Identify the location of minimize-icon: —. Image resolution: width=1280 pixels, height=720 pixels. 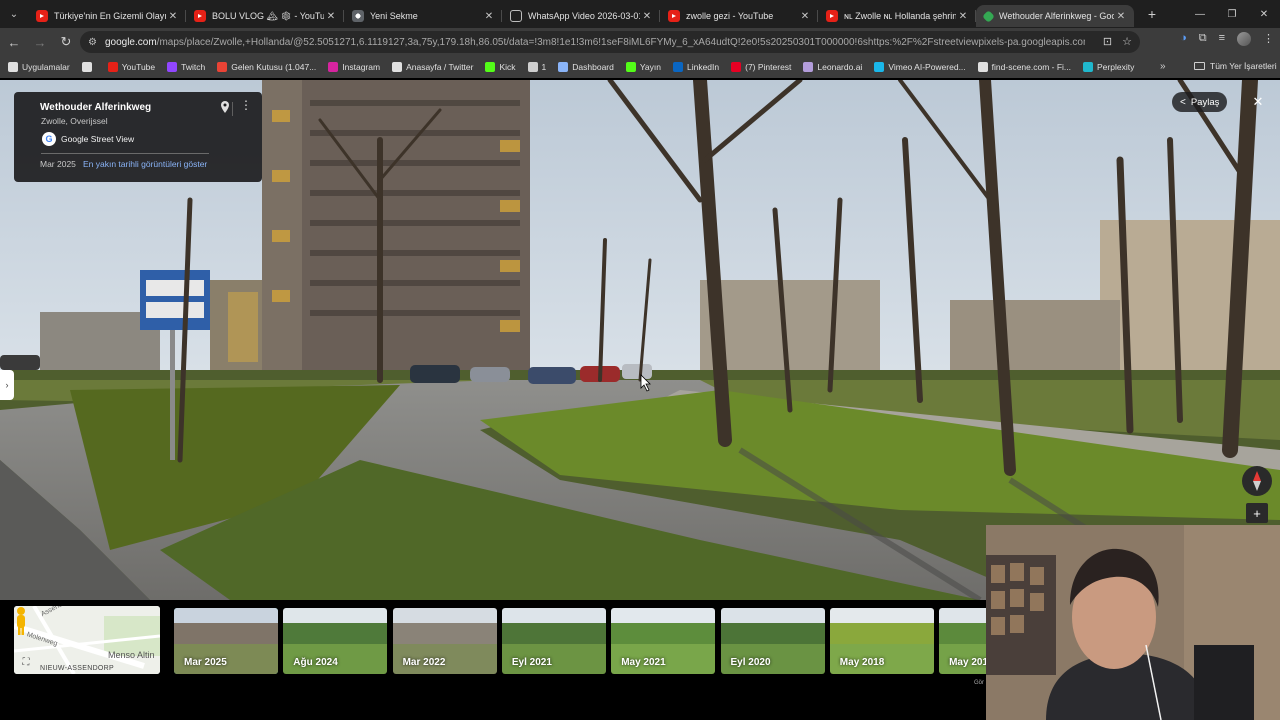
(1200, 14).